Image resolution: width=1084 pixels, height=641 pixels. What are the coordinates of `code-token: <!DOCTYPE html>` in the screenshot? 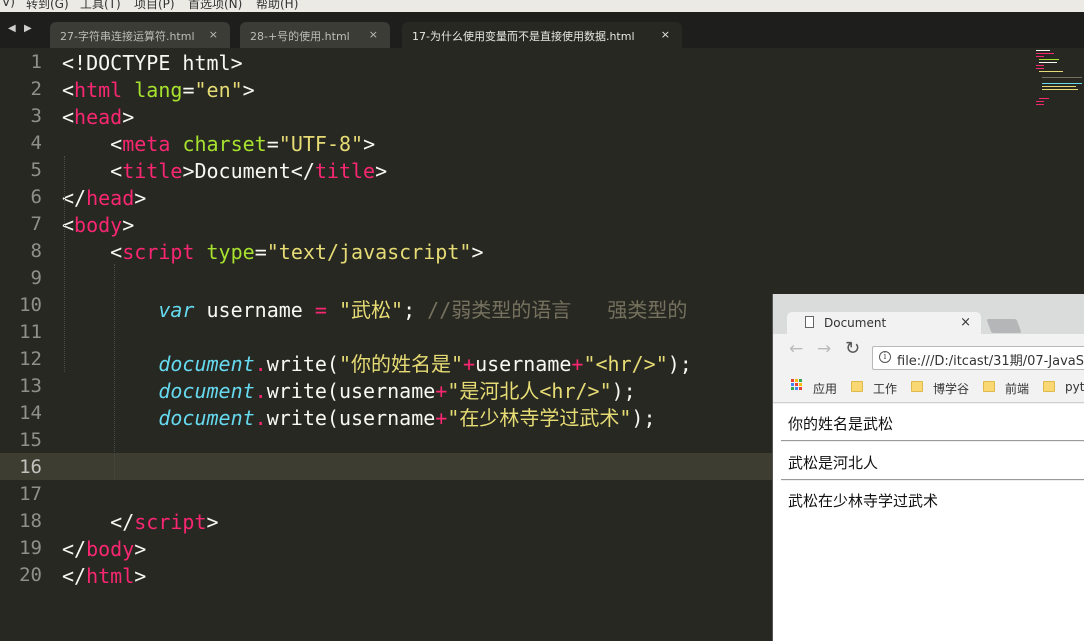 It's located at (152, 63).